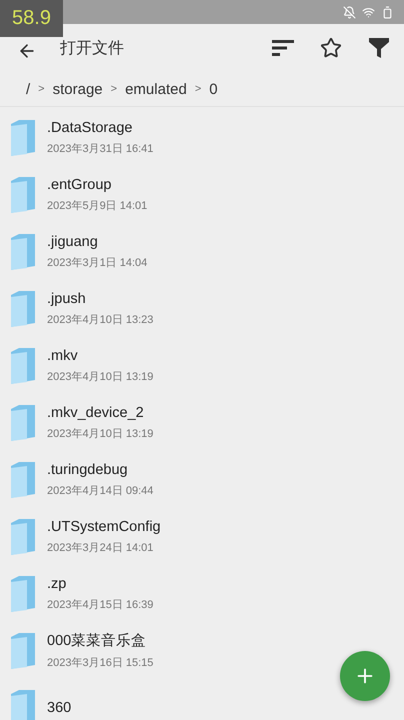  Describe the element at coordinates (100, 605) in the screenshot. I see `modified-date: 2023年4月15日 16:39` at that location.